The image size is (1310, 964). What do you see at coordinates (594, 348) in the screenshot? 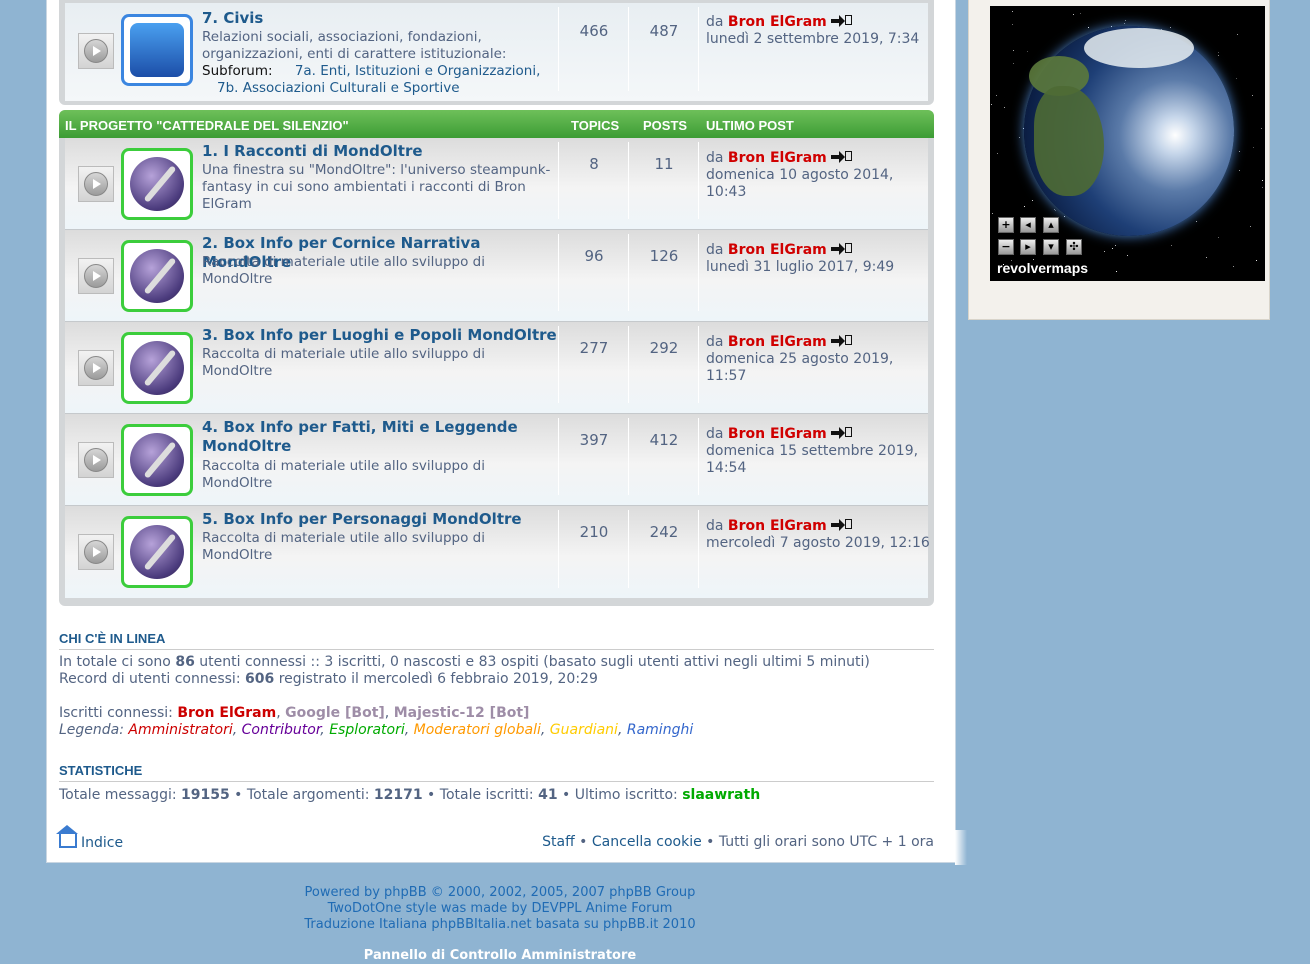
I see `topics-count: 277` at bounding box center [594, 348].